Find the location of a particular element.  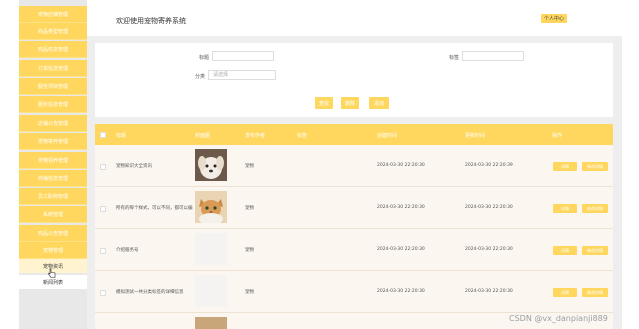

page-title: 欢迎使用宠物寄养系统 is located at coordinates (151, 21).